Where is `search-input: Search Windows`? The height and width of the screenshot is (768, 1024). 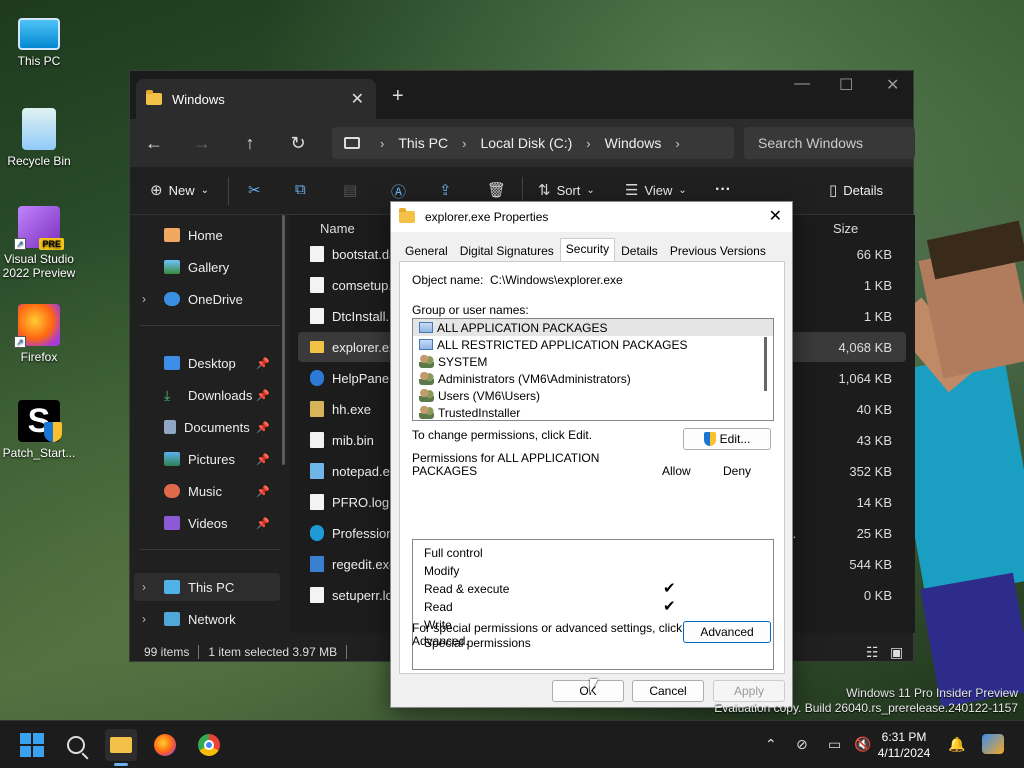
search-input: Search Windows is located at coordinates (829, 143).